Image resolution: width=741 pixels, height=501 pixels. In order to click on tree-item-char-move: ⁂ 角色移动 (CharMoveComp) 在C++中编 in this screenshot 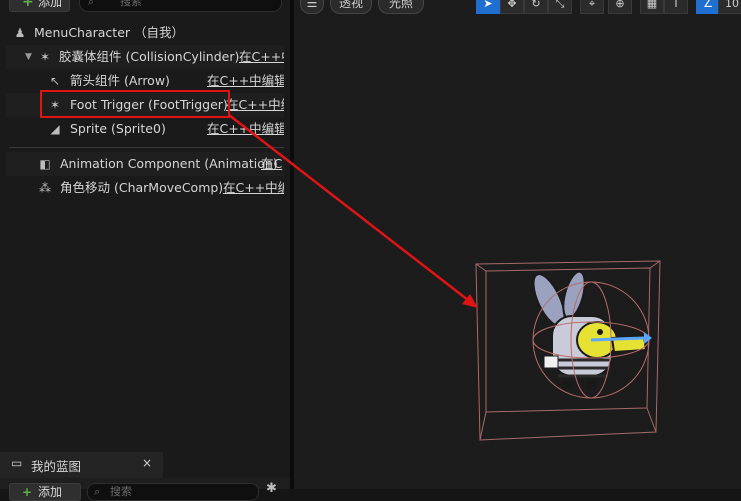, I will do `click(145, 188)`.